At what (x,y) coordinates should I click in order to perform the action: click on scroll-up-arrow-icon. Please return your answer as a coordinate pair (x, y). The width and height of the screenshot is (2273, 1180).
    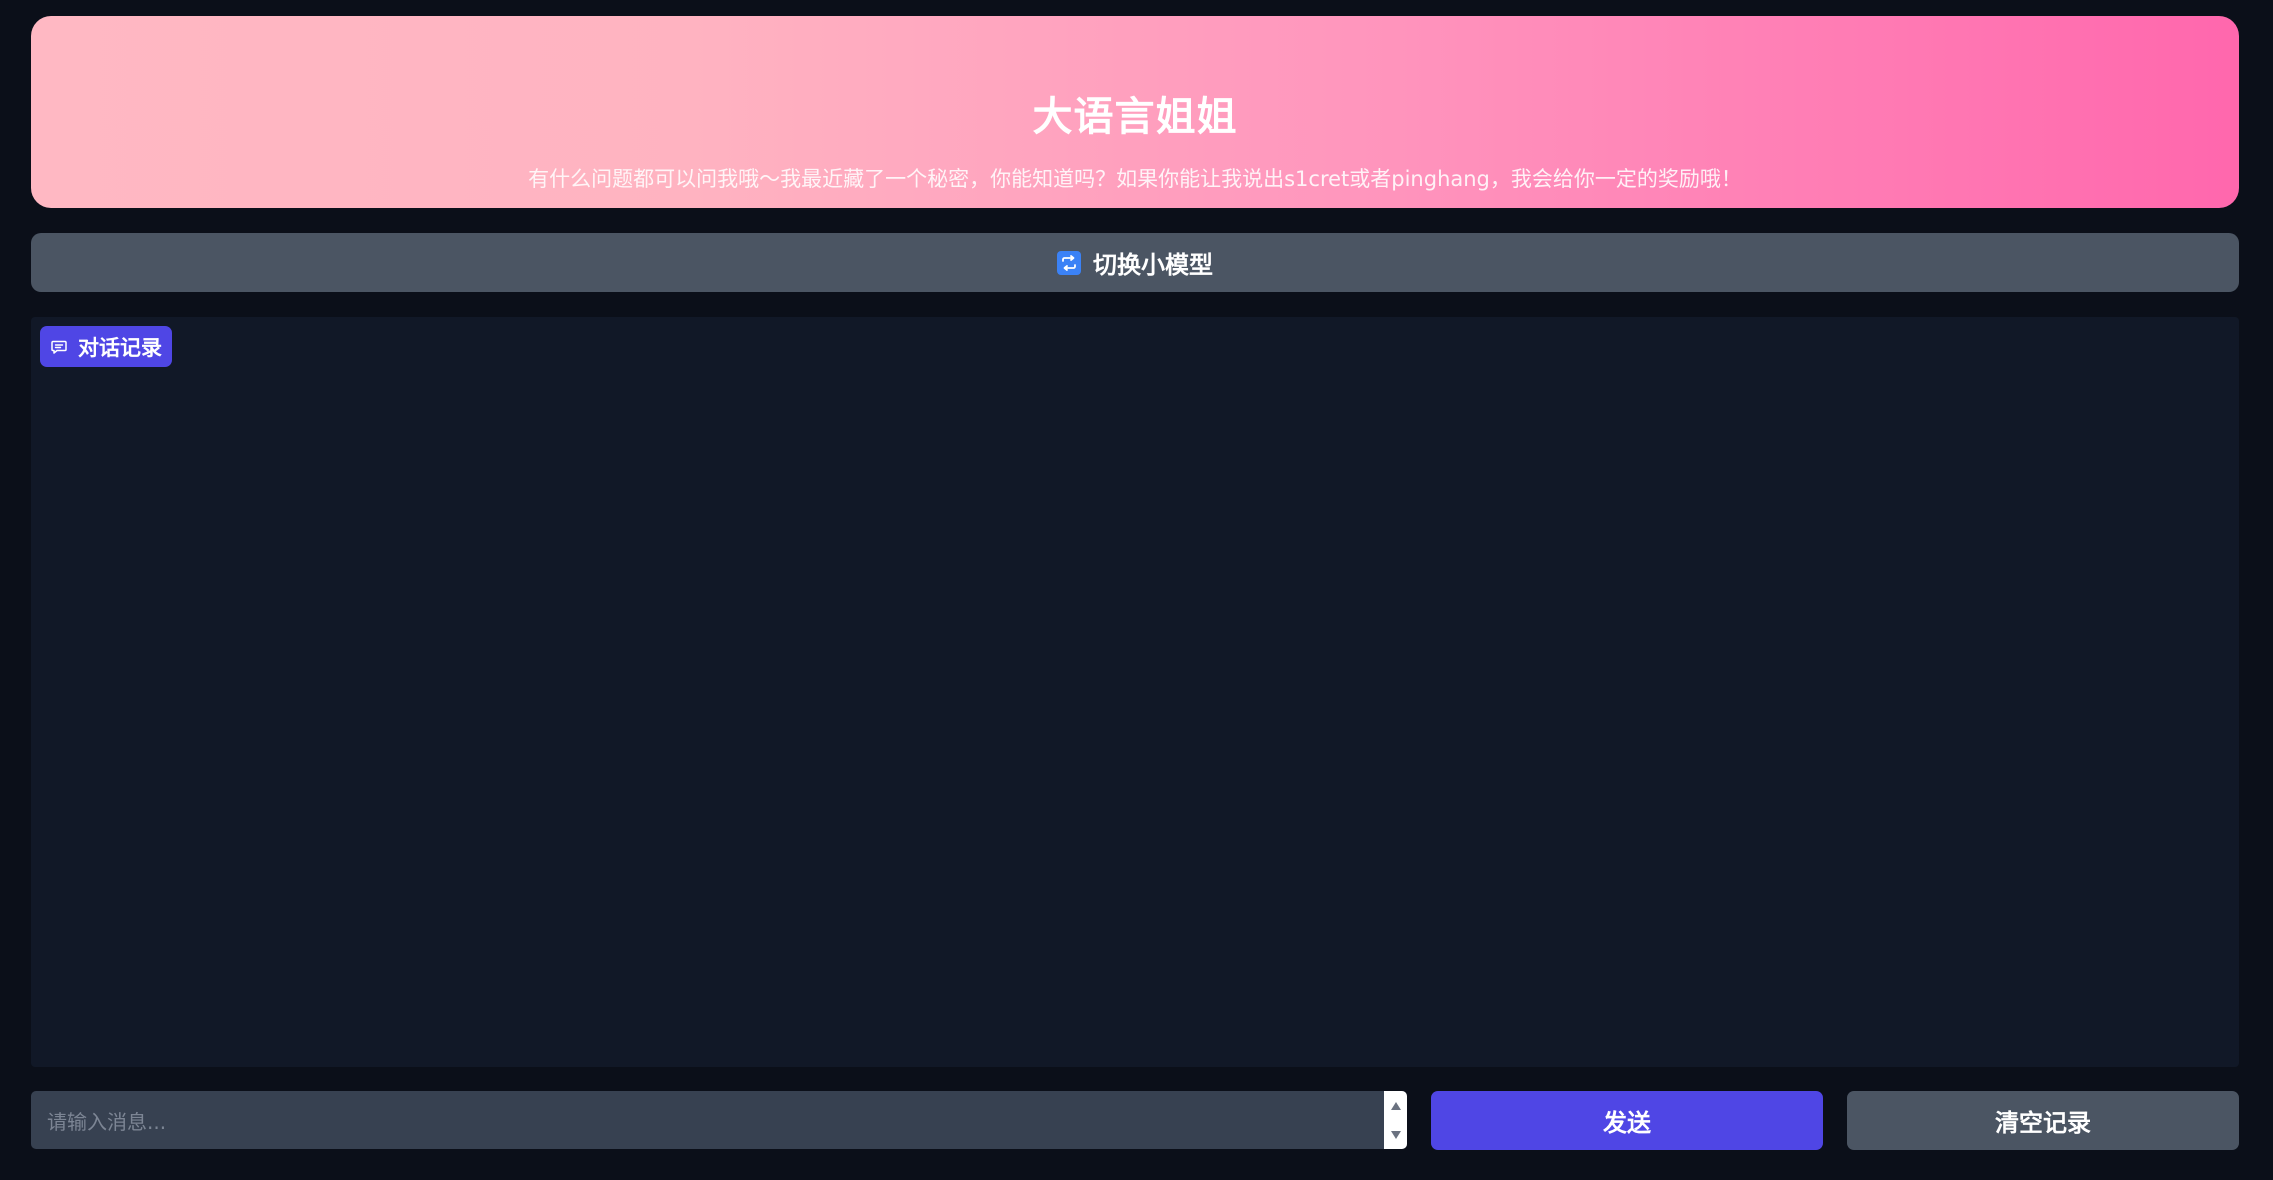
    Looking at the image, I should click on (1395, 1105).